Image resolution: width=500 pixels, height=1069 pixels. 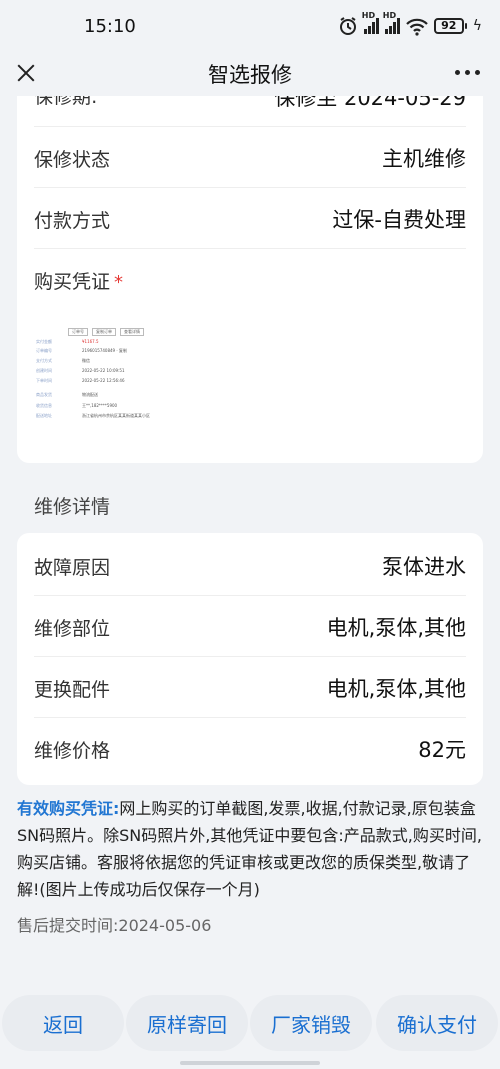 I want to click on payment-method-row: 付款方式 过保-自费处理, so click(x=250, y=218).